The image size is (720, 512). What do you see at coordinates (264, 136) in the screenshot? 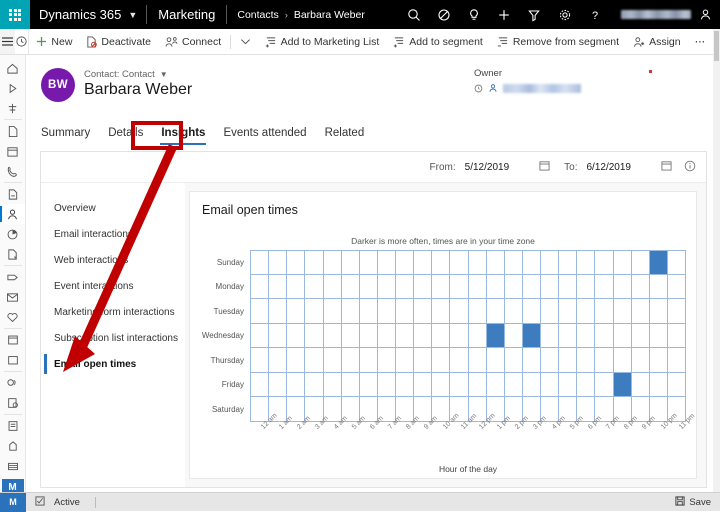
I see `tab-events-attended: Events attended` at bounding box center [264, 136].